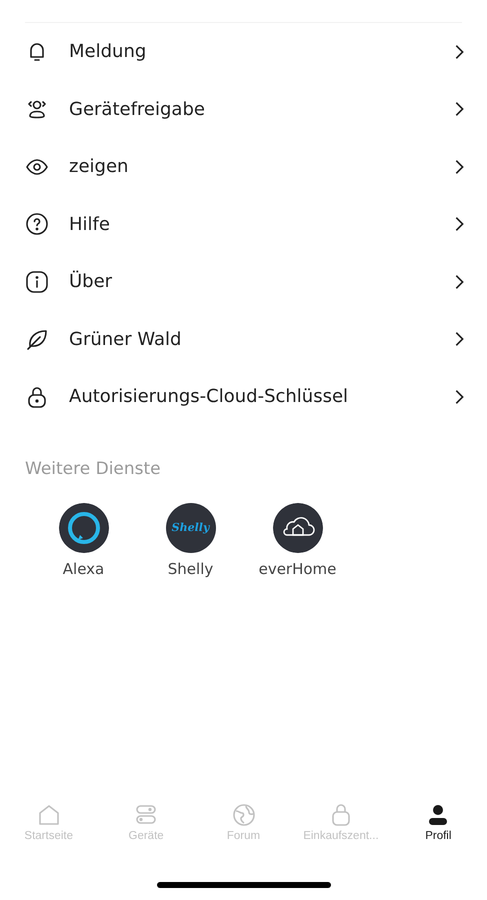 The image size is (487, 900). I want to click on menu-item: Gerätefreigabe, so click(243, 109).